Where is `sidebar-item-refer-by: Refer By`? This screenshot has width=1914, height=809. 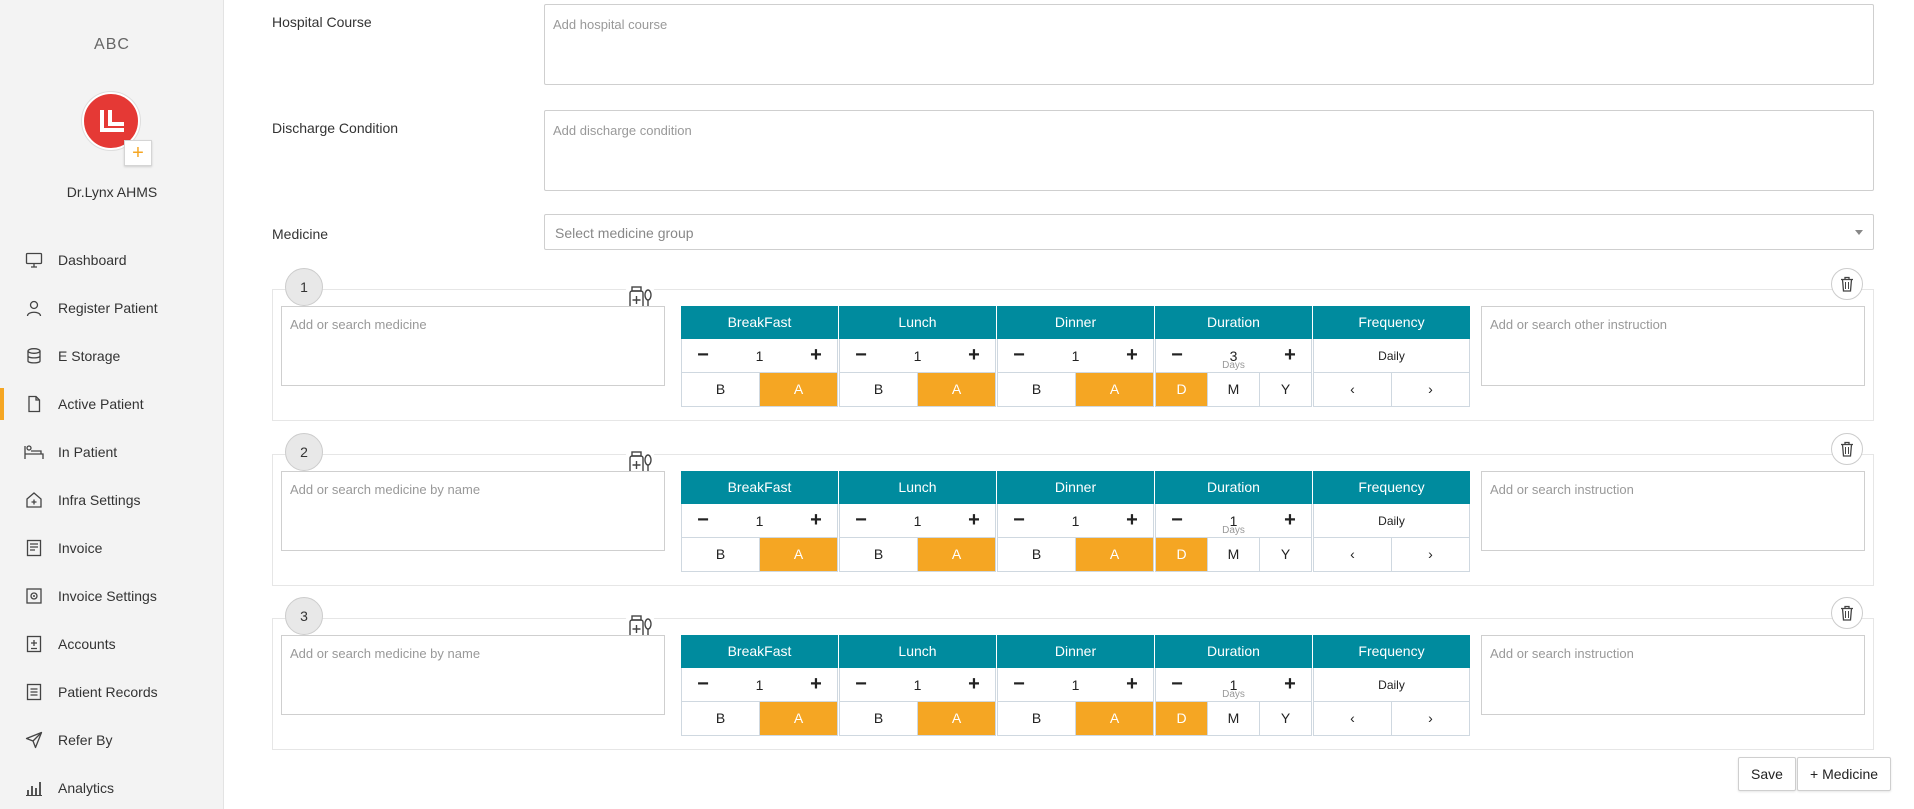
sidebar-item-refer-by: Refer By is located at coordinates (112, 740).